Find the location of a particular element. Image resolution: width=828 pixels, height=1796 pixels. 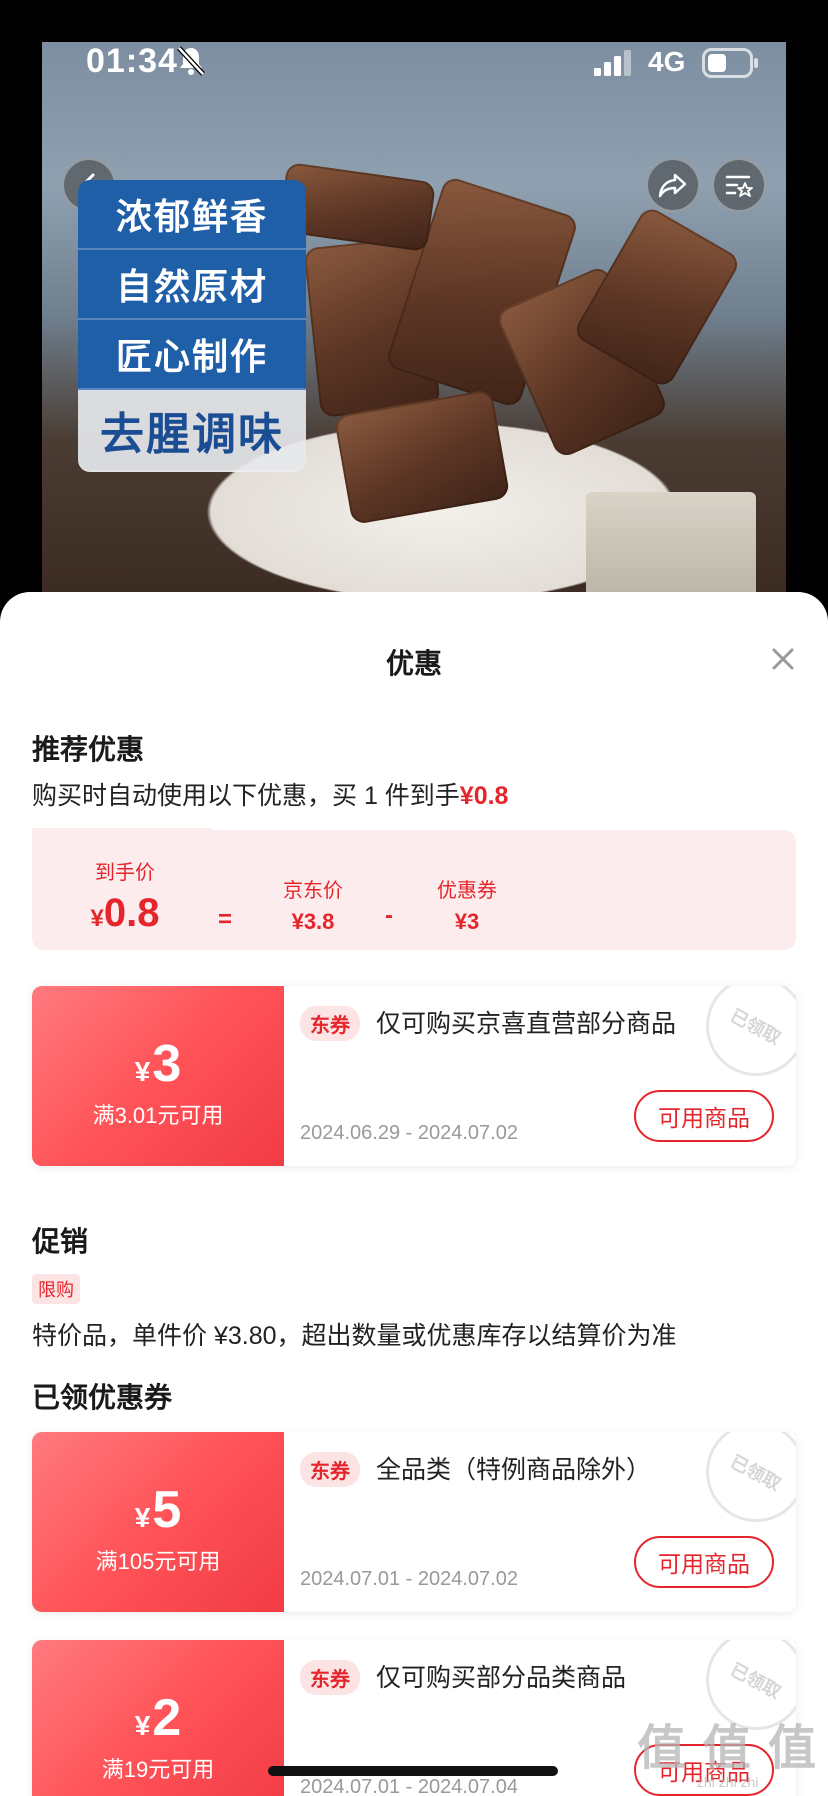

share-icon is located at coordinates (672, 185).